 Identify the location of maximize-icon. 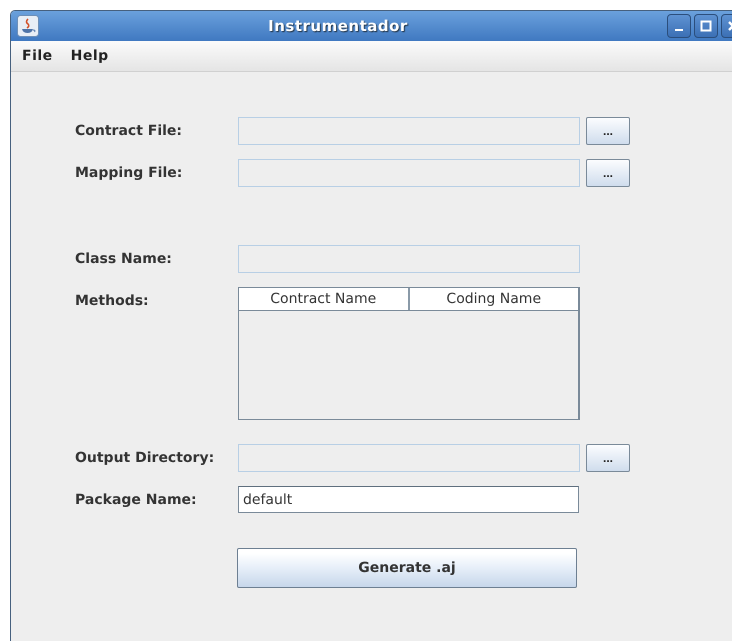
(706, 26).